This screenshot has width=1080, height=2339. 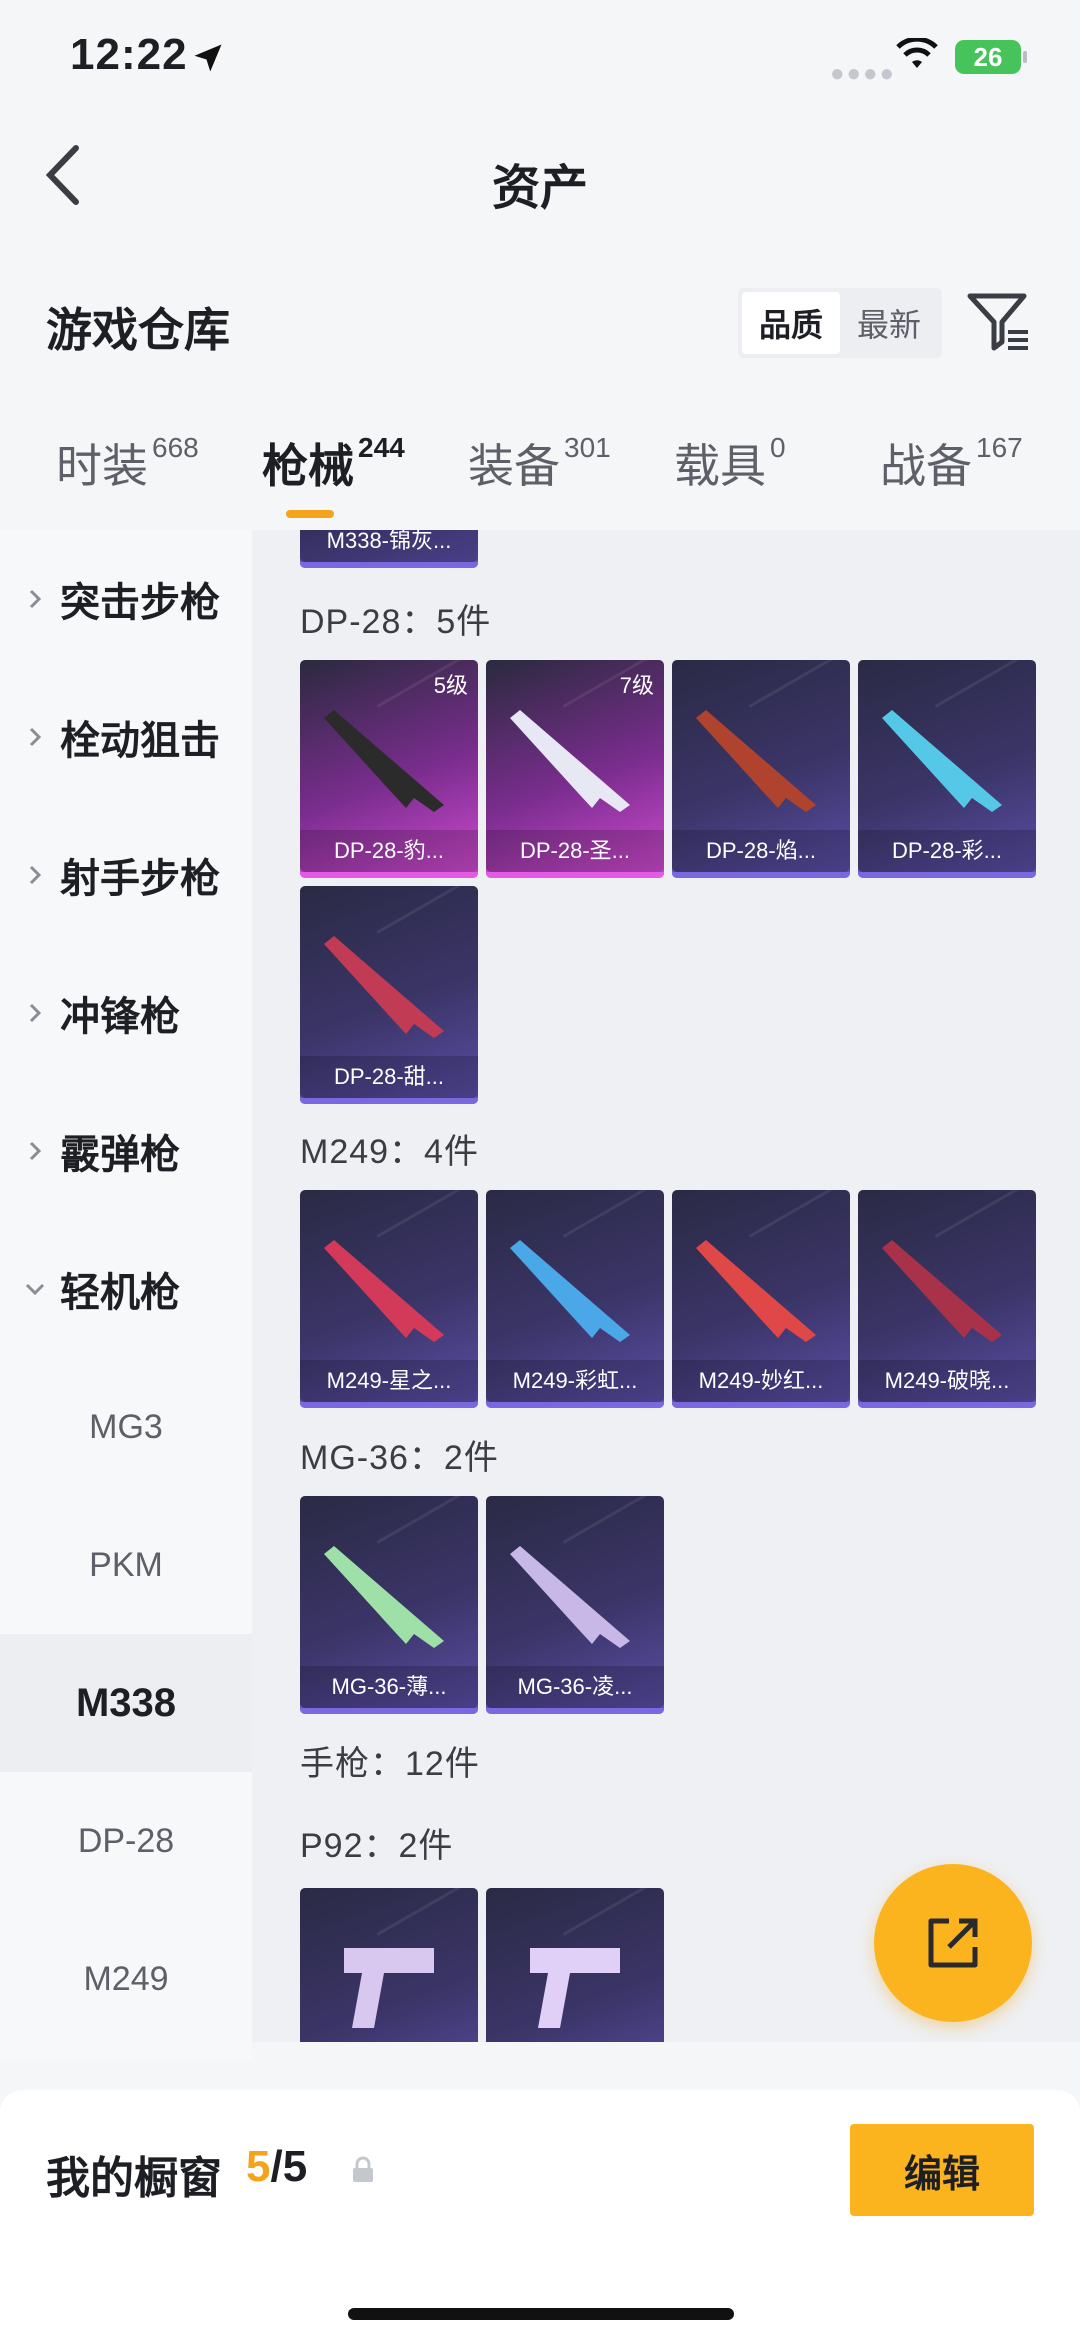 What do you see at coordinates (310, 514) in the screenshot?
I see `active-tab-indicator` at bounding box center [310, 514].